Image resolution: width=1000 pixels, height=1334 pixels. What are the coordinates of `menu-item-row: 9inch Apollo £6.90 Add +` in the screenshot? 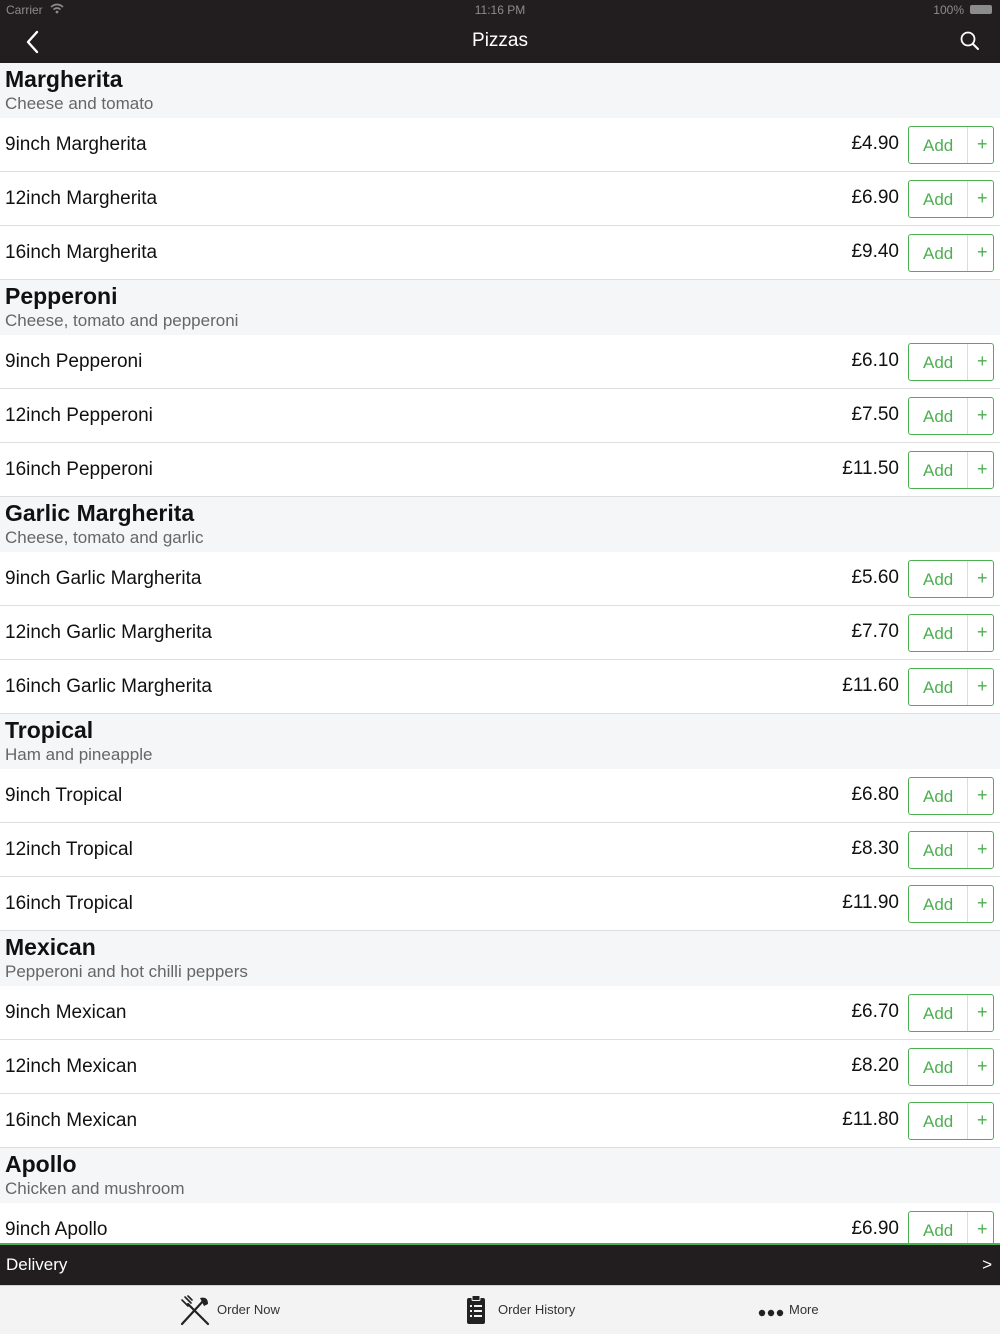 It's located at (500, 1223).